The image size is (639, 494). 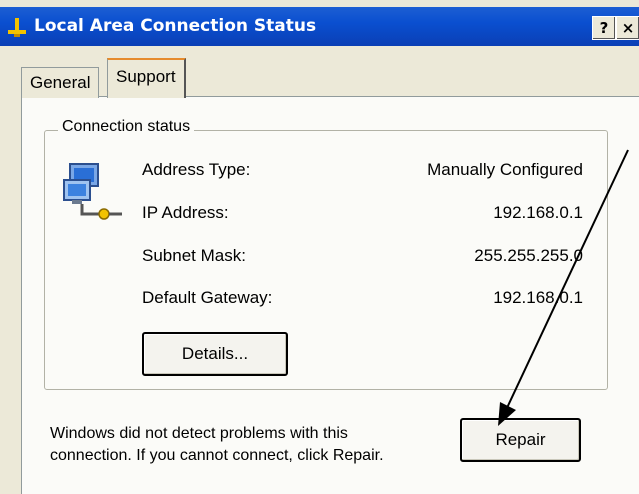 I want to click on title-bar: Local Area Connection Status ? ×, so click(x=319, y=26).